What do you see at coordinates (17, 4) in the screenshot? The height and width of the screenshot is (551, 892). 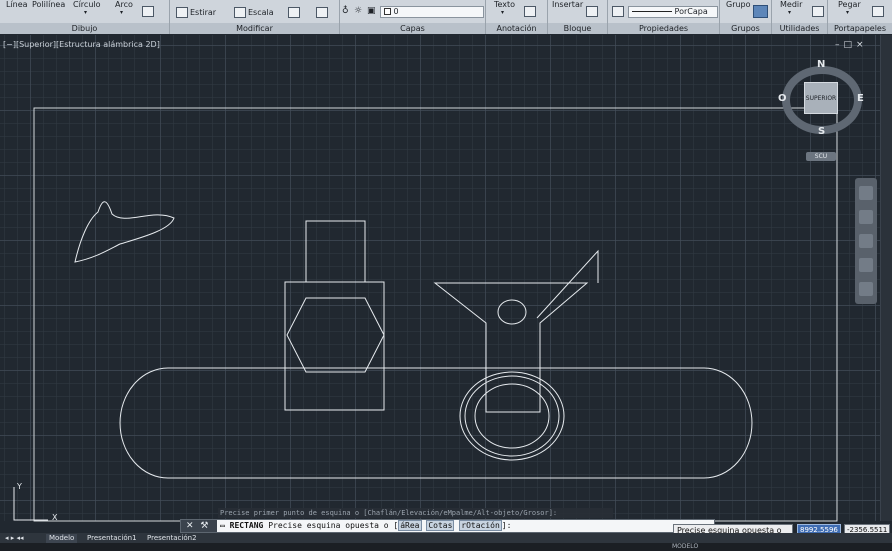 I see `linea-button: Línea` at bounding box center [17, 4].